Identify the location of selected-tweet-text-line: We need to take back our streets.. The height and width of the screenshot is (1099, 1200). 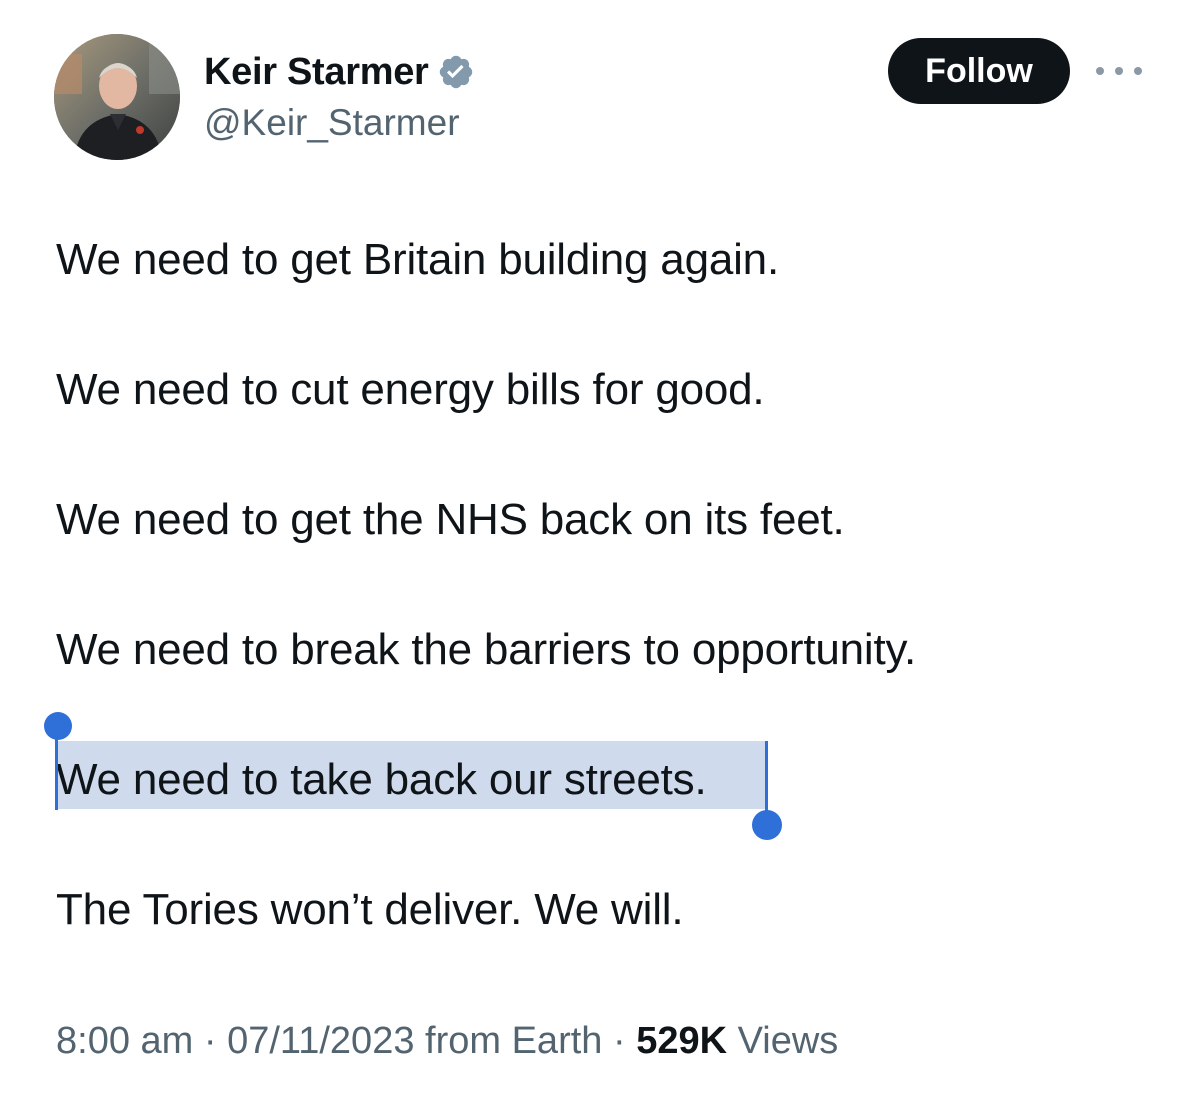
(381, 780).